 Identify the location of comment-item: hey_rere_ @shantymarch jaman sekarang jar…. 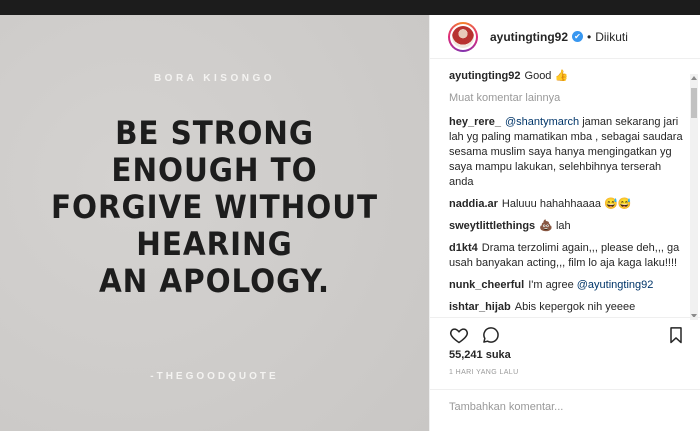
(567, 152).